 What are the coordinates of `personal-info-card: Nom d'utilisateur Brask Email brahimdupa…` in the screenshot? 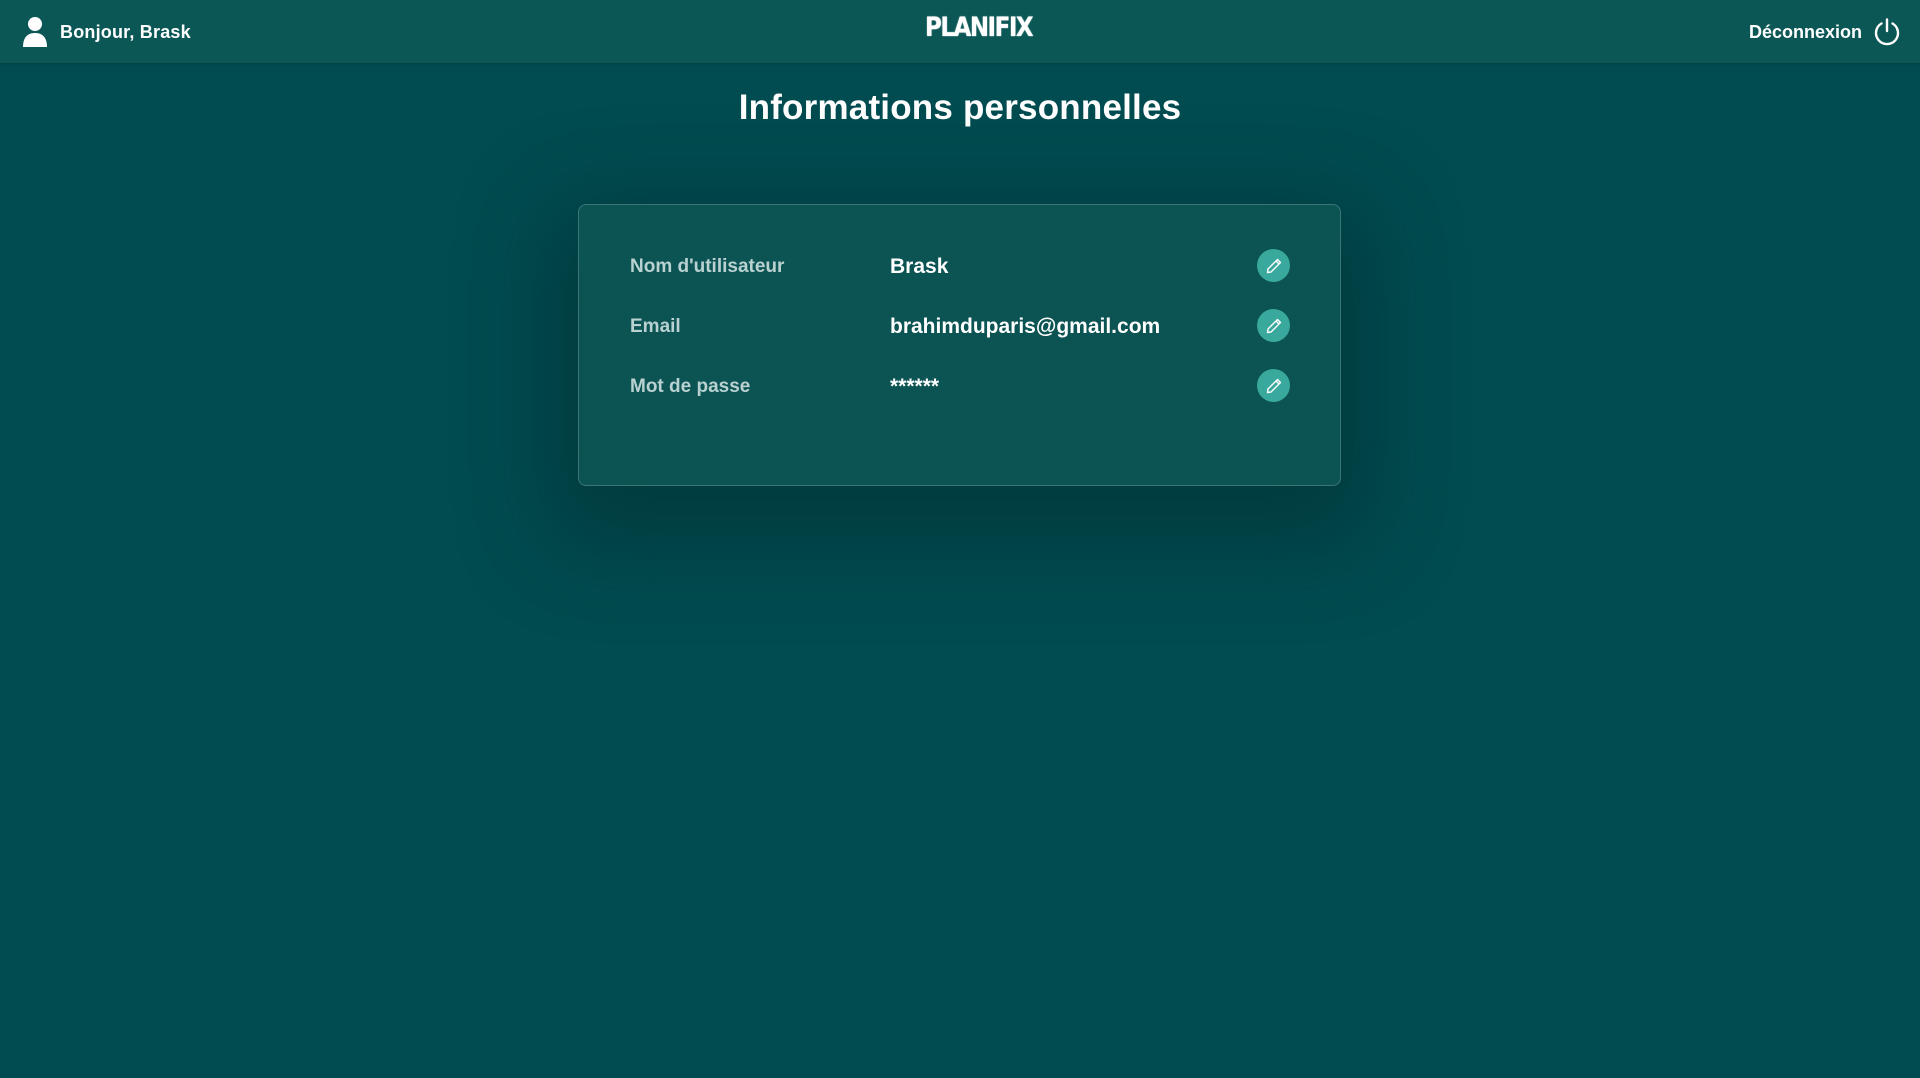 It's located at (959, 345).